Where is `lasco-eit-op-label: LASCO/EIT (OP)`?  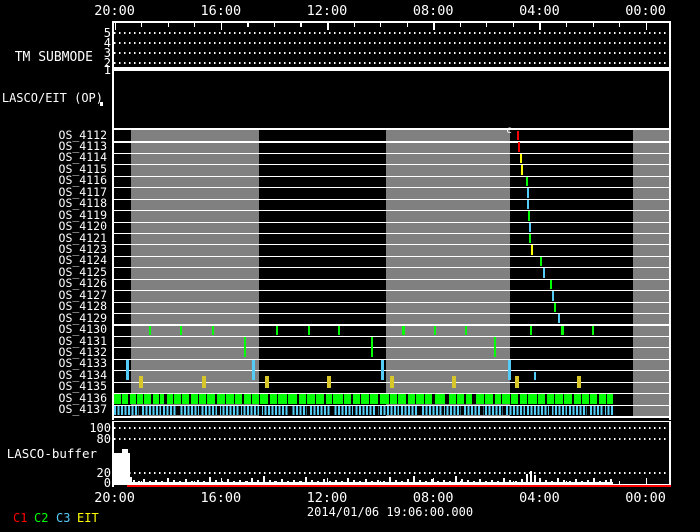 lasco-eit-op-label: LASCO/EIT (OP) is located at coordinates (52, 98).